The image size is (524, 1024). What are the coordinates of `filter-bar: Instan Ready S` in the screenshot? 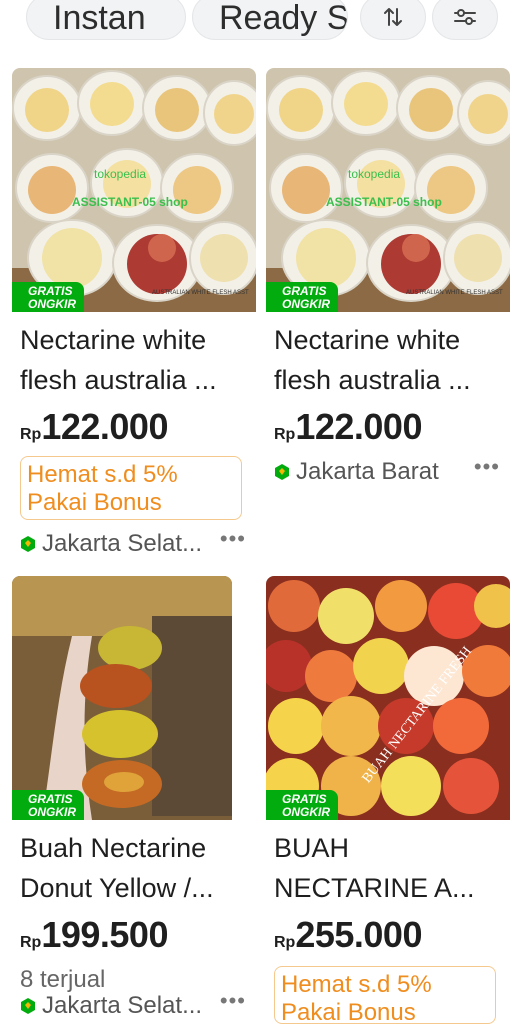 It's located at (262, 22).